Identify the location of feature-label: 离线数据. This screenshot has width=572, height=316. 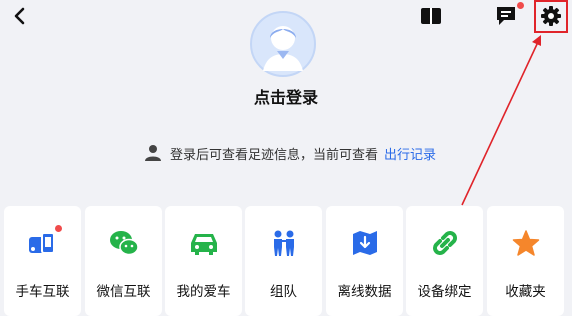
(364, 292).